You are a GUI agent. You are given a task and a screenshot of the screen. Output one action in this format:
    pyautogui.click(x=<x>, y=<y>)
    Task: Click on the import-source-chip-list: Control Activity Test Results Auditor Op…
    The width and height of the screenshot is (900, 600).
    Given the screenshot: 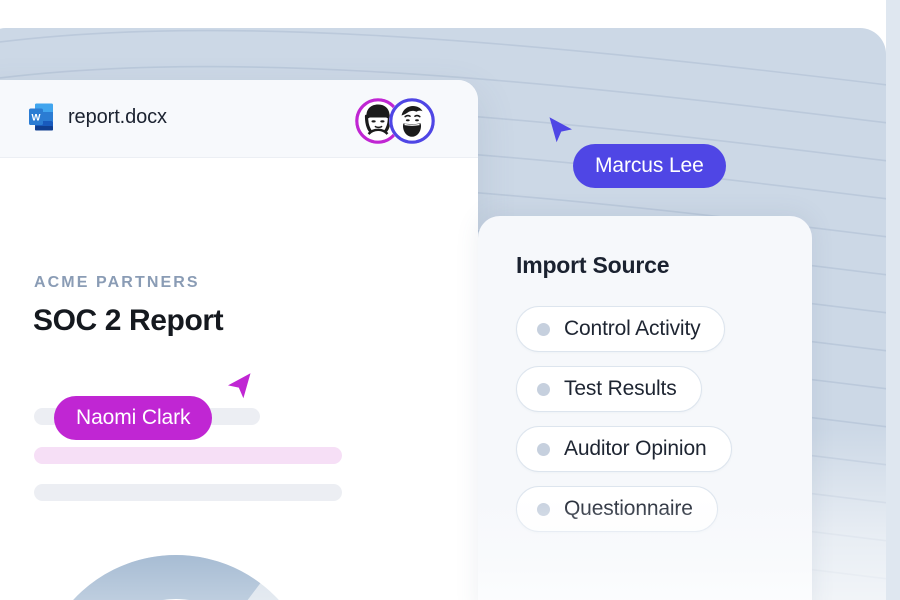 What is the action you would take?
    pyautogui.click(x=651, y=419)
    